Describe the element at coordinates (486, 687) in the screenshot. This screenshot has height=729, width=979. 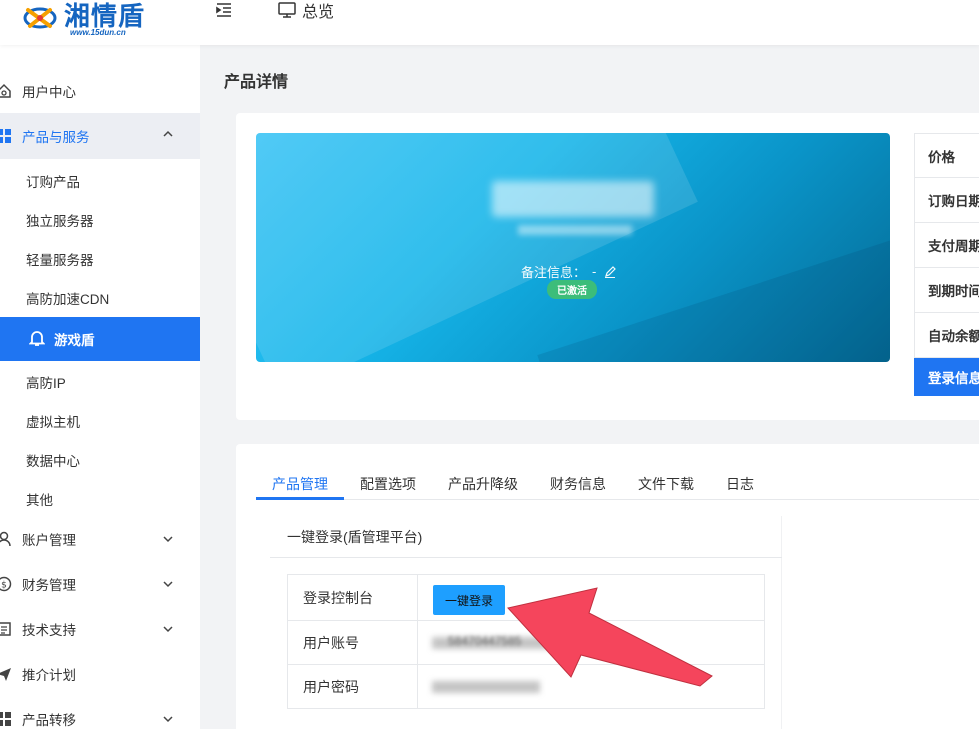
I see `password-value-redacted` at that location.